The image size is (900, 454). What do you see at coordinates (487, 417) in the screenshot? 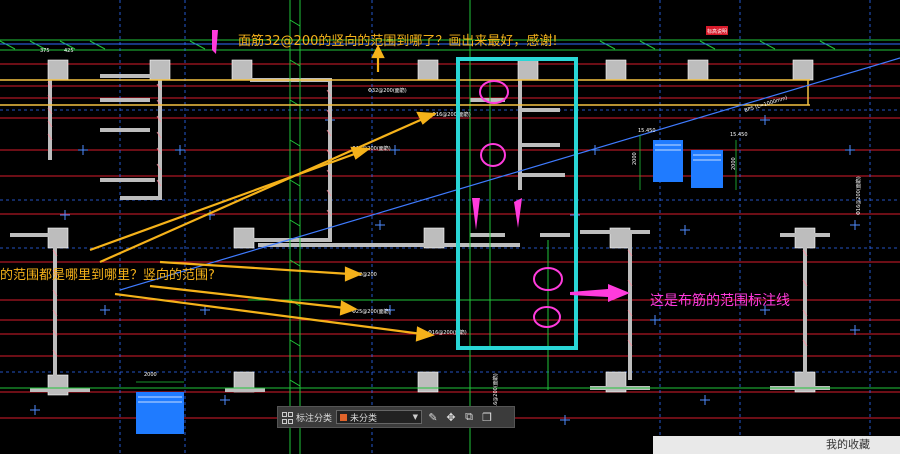
I see `duplicate-icon: ❐` at bounding box center [487, 417].